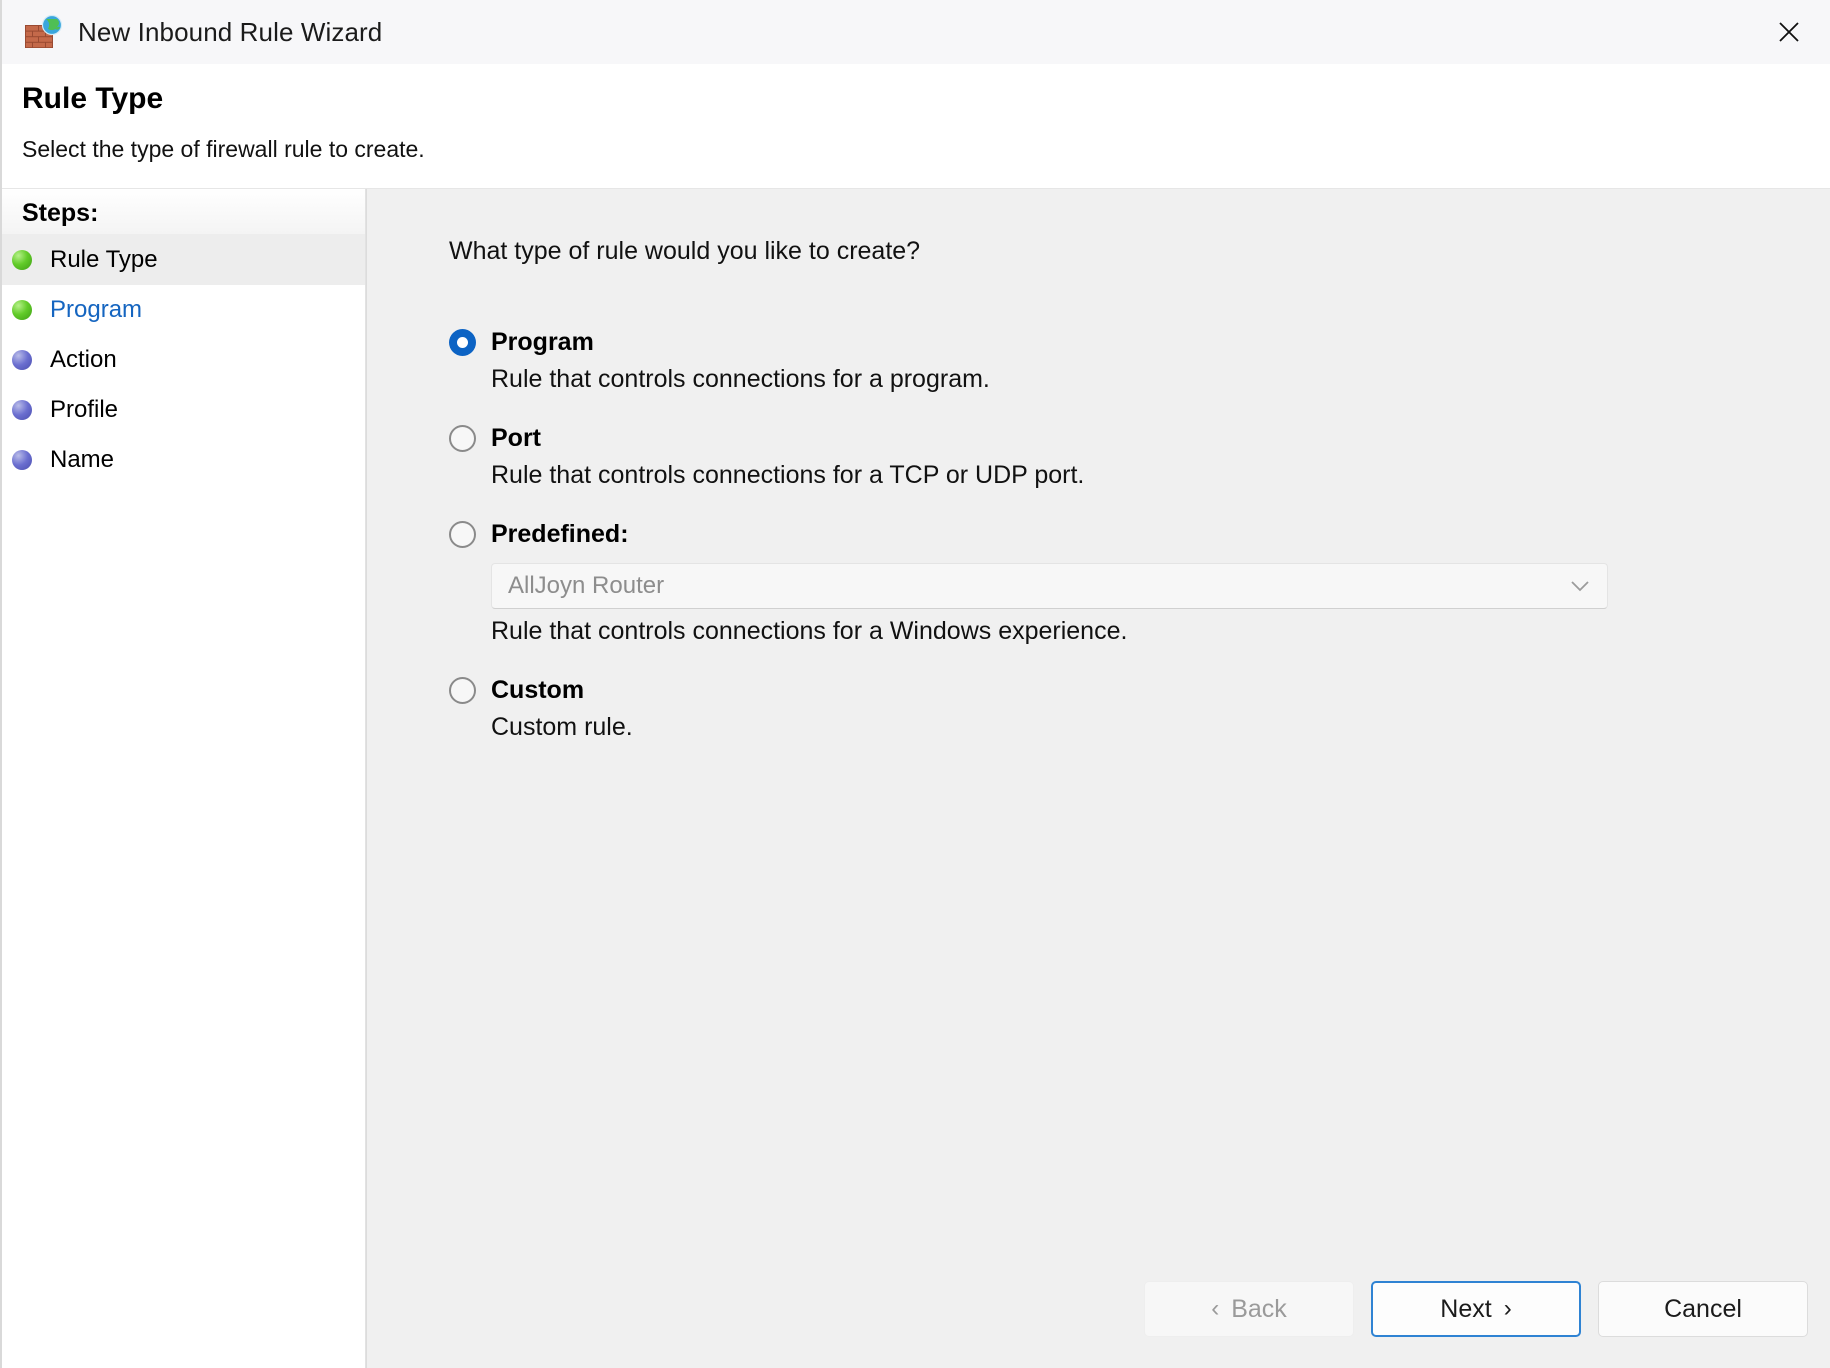 The height and width of the screenshot is (1368, 1830). Describe the element at coordinates (1789, 32) in the screenshot. I see `close-icon` at that location.